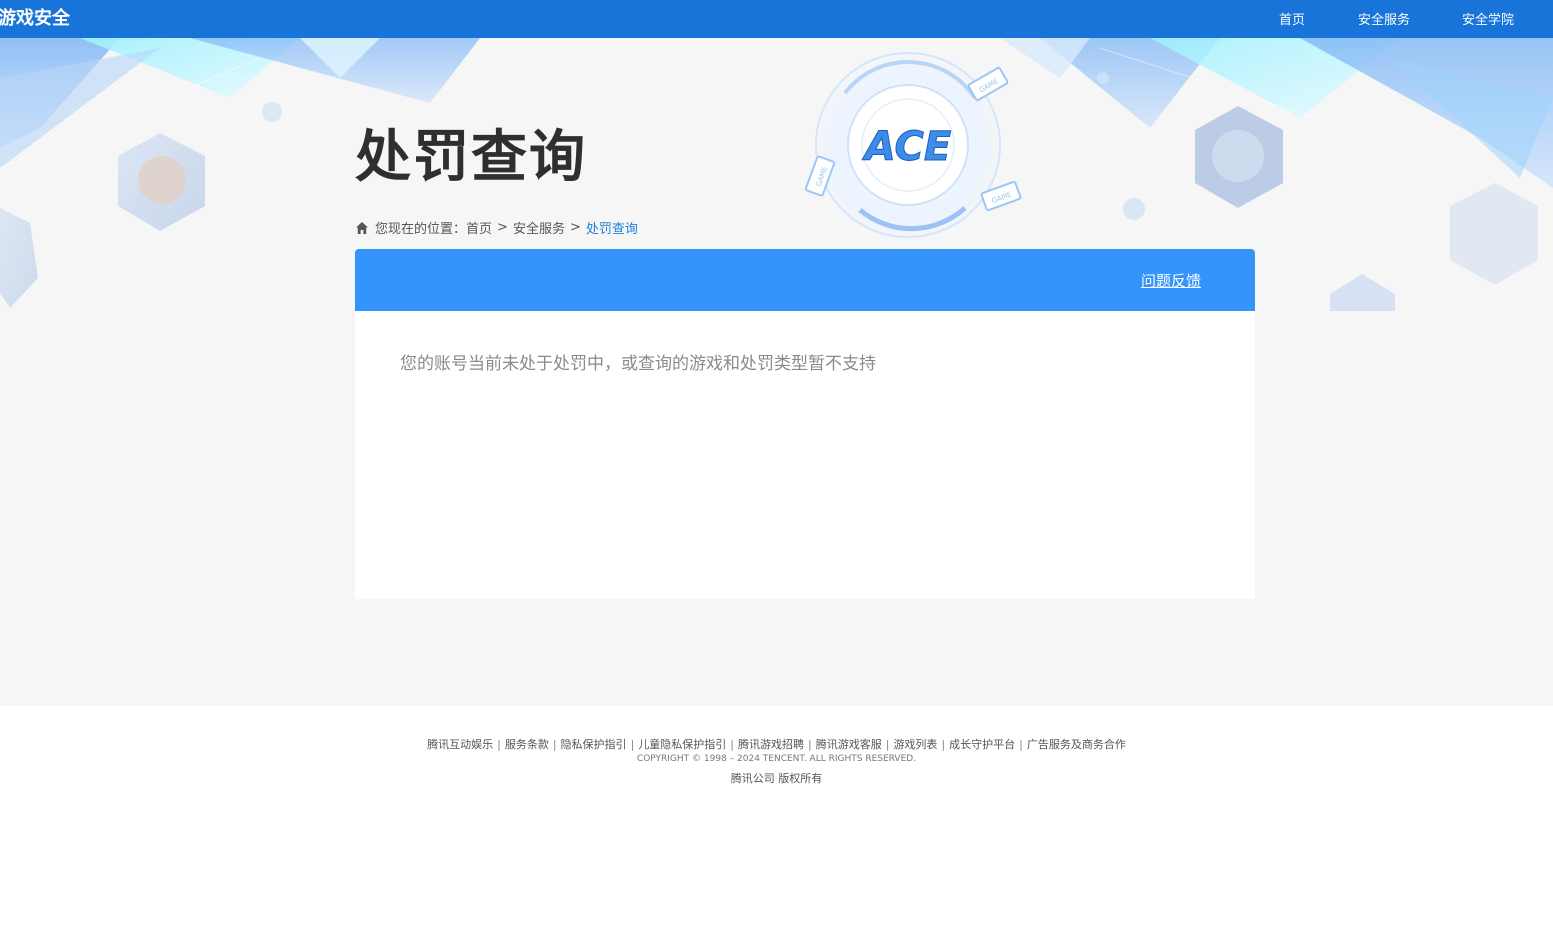  What do you see at coordinates (1488, 18) in the screenshot?
I see `nav-security-academy: 安全学院` at bounding box center [1488, 18].